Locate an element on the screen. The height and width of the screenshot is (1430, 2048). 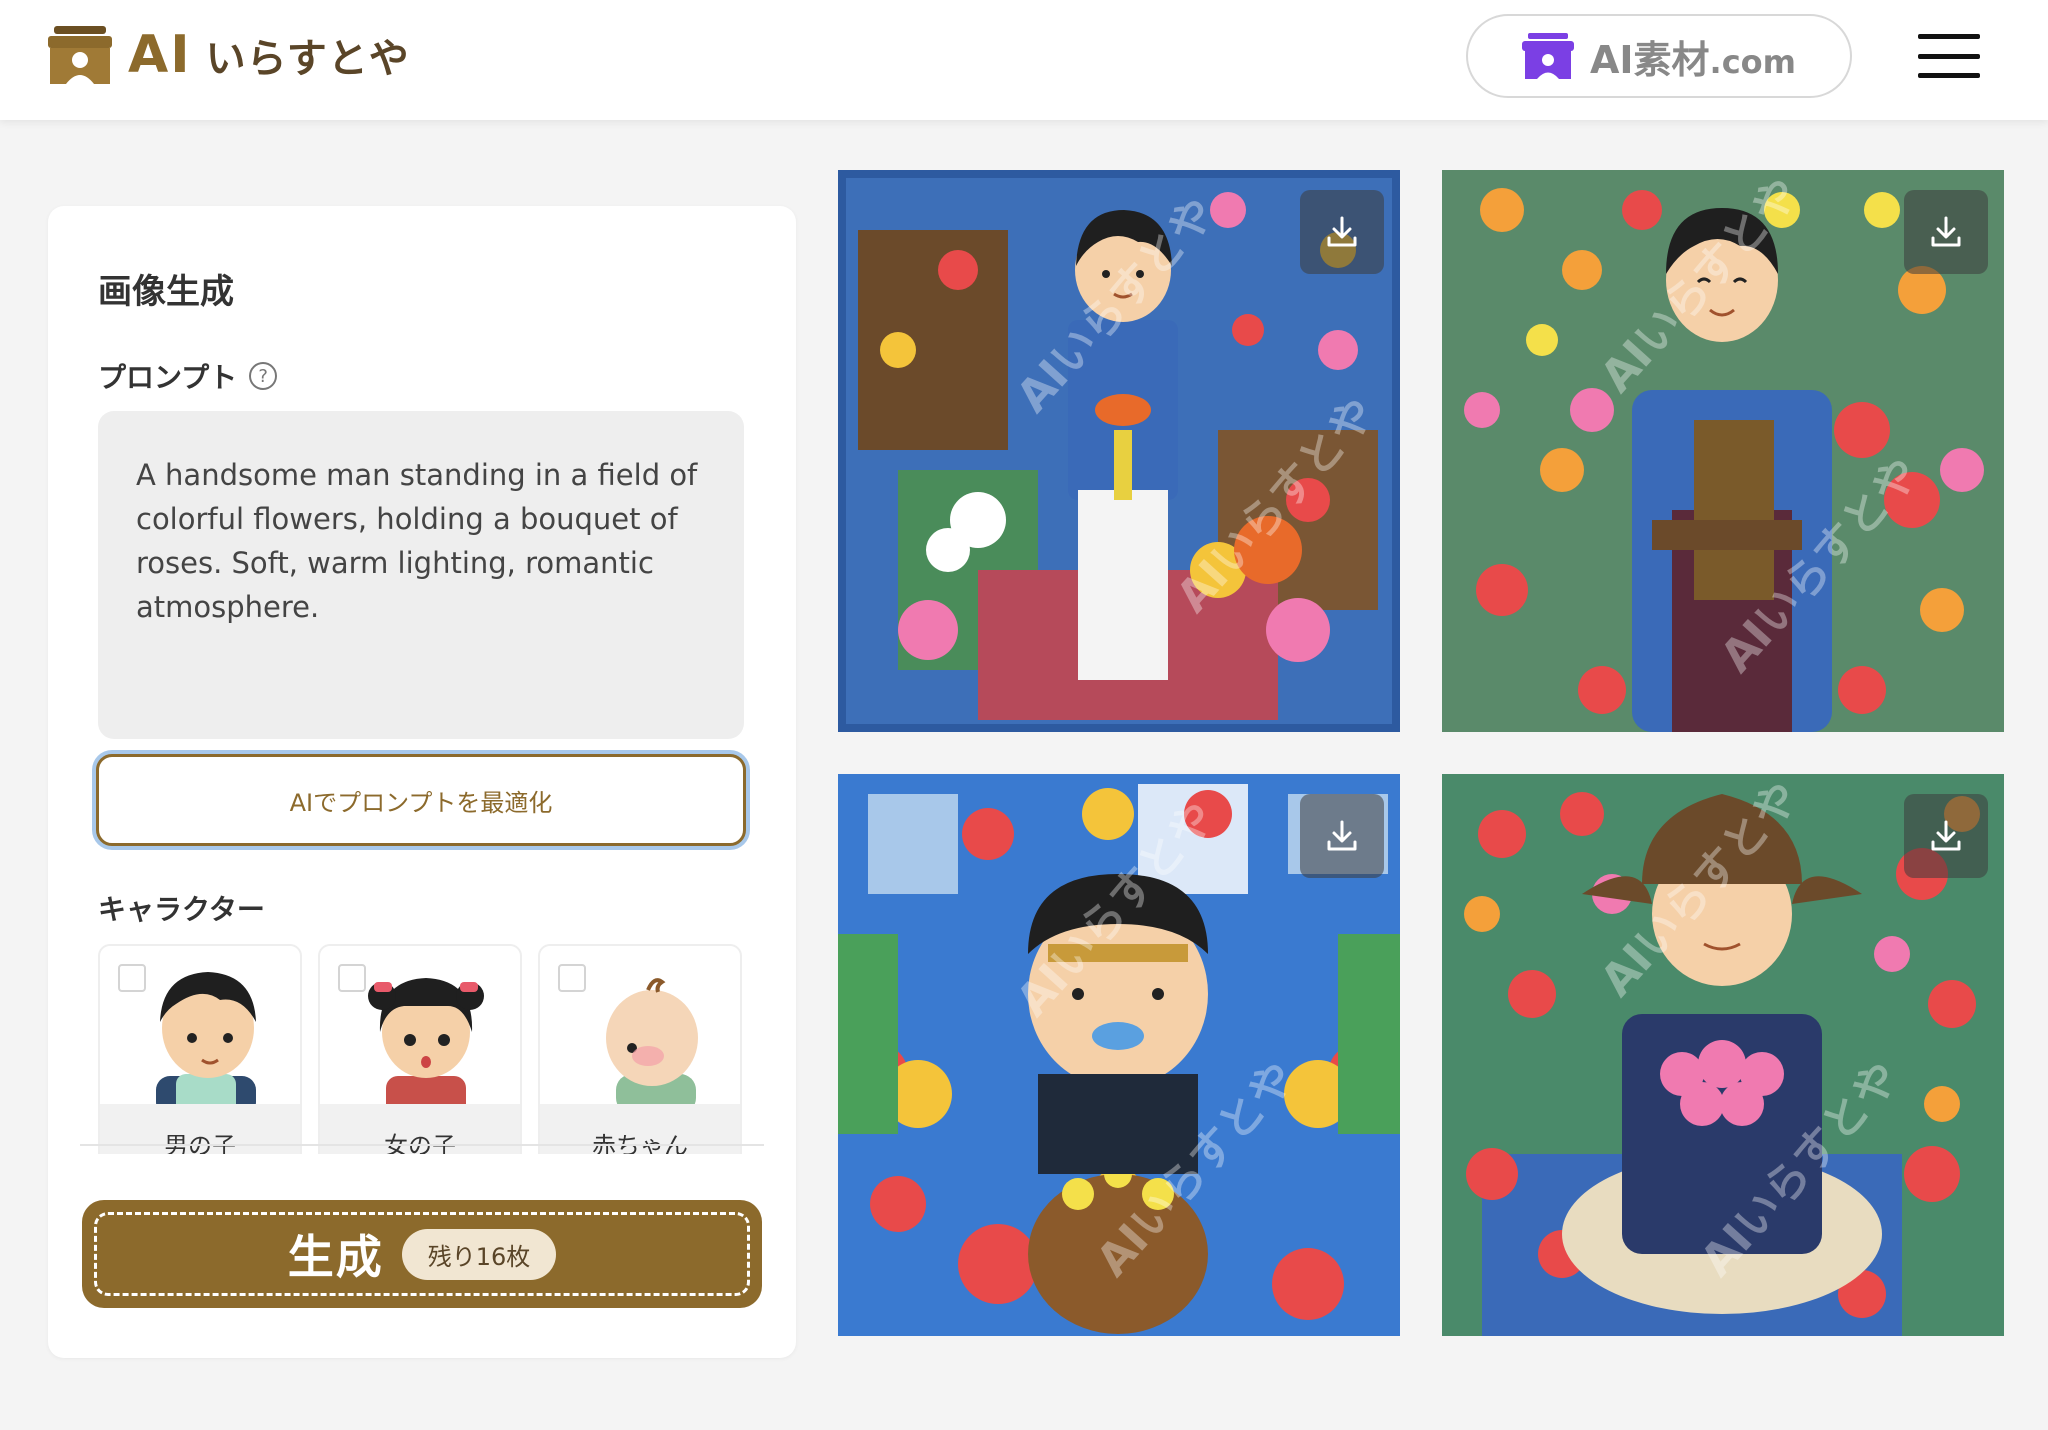
character-card-baby: 赤ちゃん is located at coordinates (640, 1049).